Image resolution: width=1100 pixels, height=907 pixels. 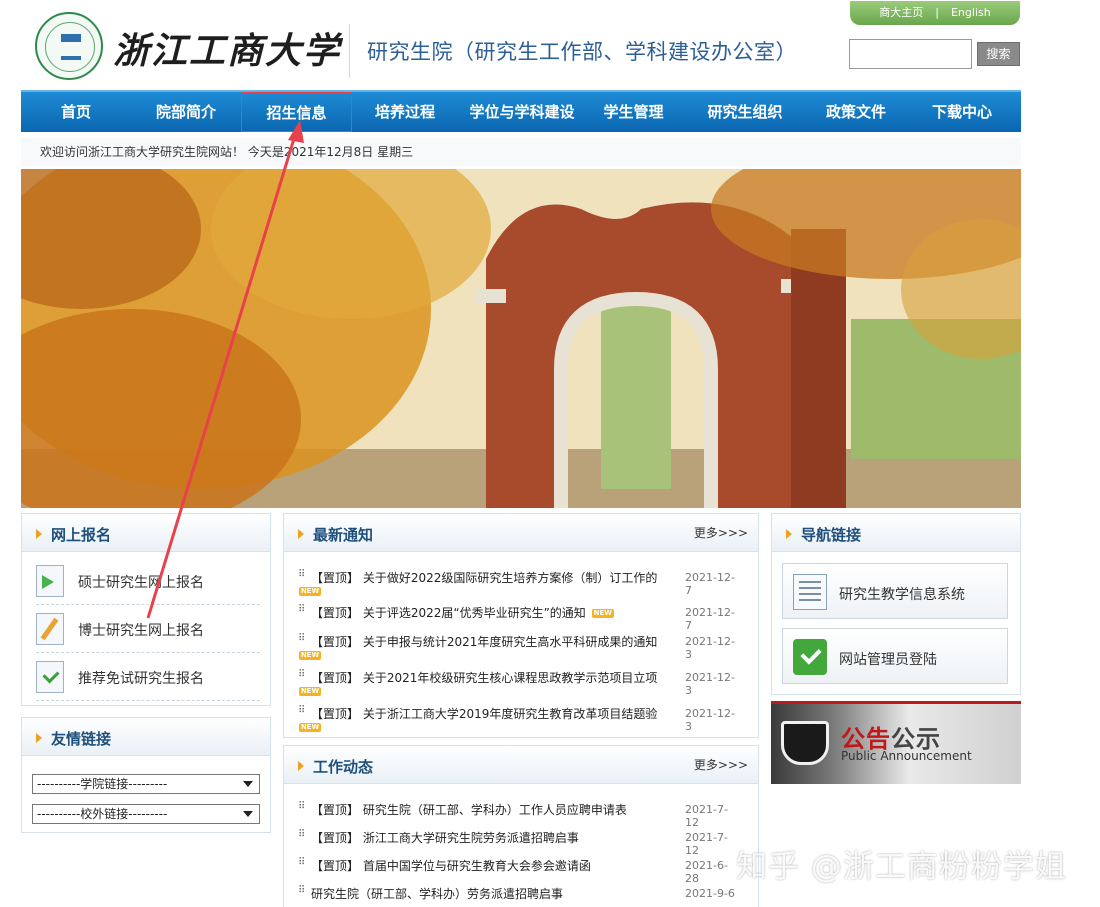 What do you see at coordinates (831, 535) in the screenshot?
I see `nav-links-title: 导航链接` at bounding box center [831, 535].